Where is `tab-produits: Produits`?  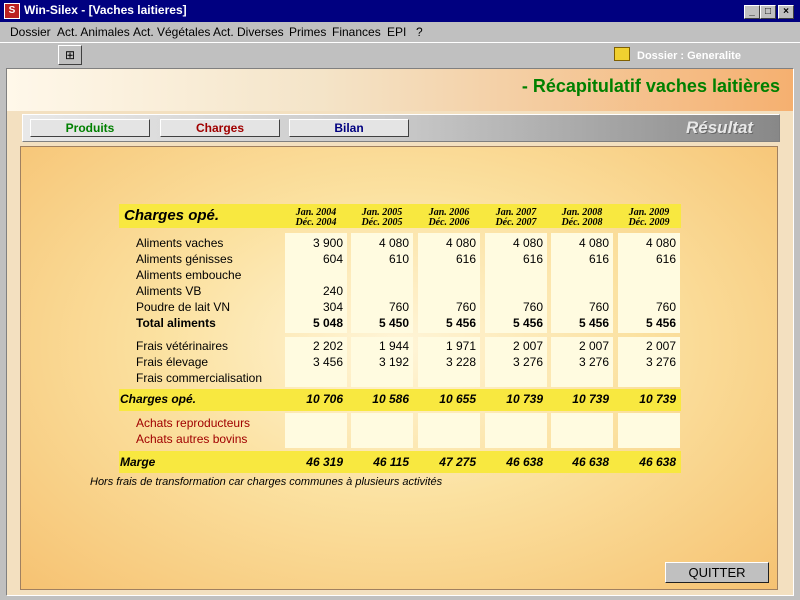 tab-produits: Produits is located at coordinates (90, 128).